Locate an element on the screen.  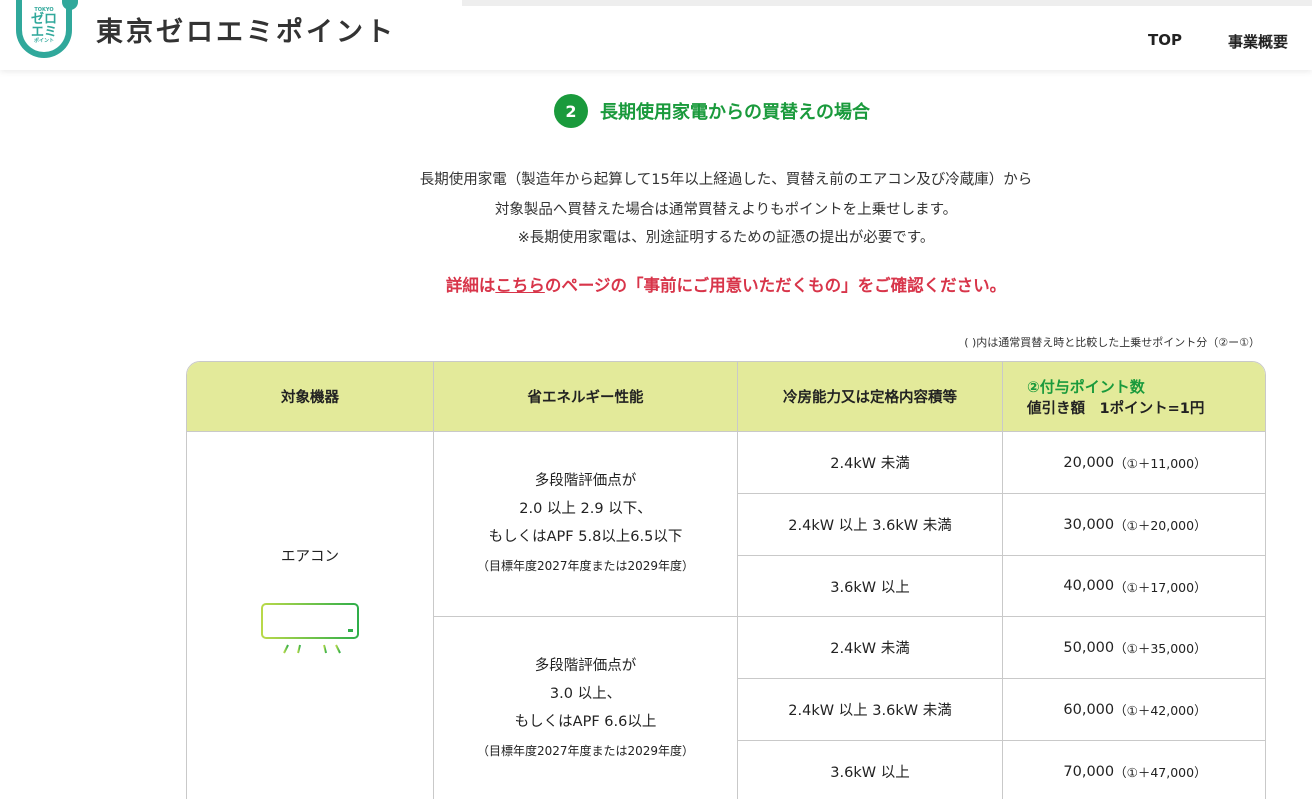
logo-leaf-icon is located at coordinates (70, 5).